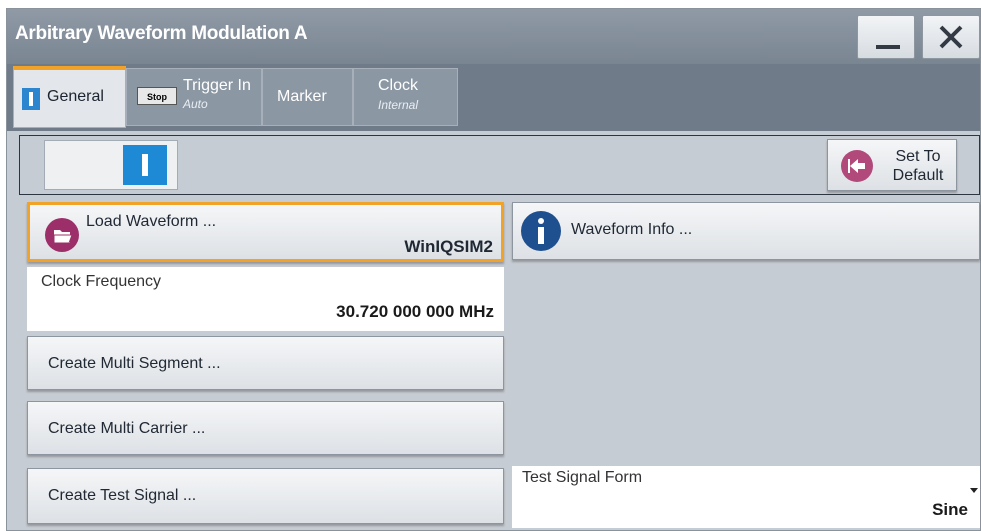 This screenshot has height=531, width=981. What do you see at coordinates (398, 85) in the screenshot?
I see `tab-clock-label: Clock` at bounding box center [398, 85].